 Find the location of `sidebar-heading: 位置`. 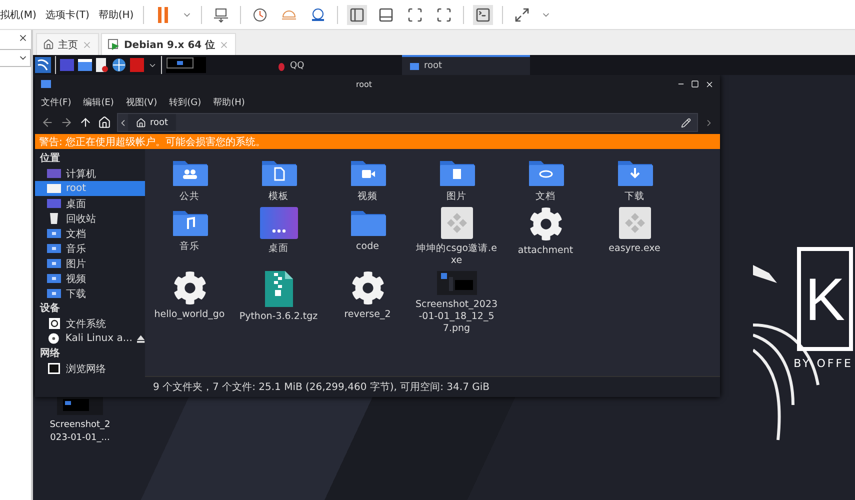

sidebar-heading: 位置 is located at coordinates (49, 159).